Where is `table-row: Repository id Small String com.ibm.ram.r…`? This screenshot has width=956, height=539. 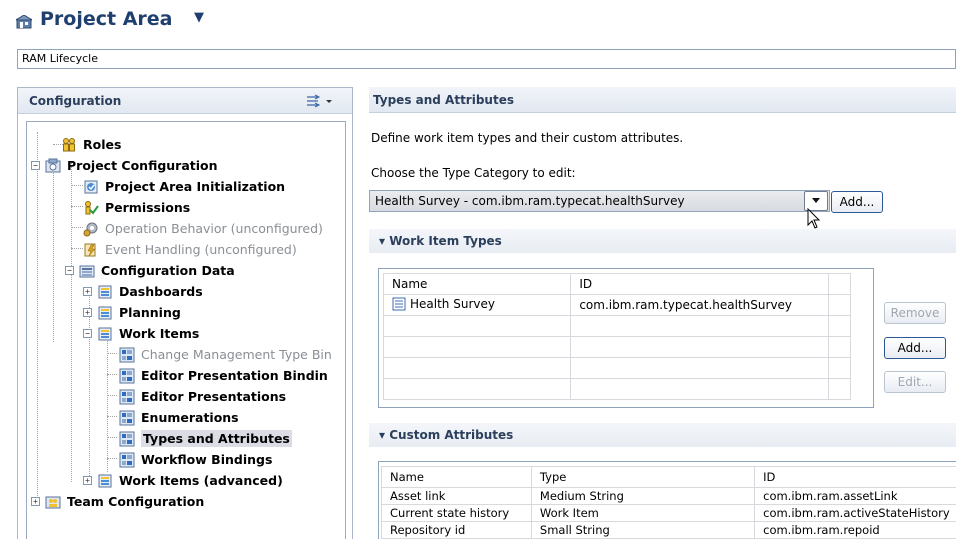
table-row: Repository id Small String com.ibm.ram.r… is located at coordinates (668, 530).